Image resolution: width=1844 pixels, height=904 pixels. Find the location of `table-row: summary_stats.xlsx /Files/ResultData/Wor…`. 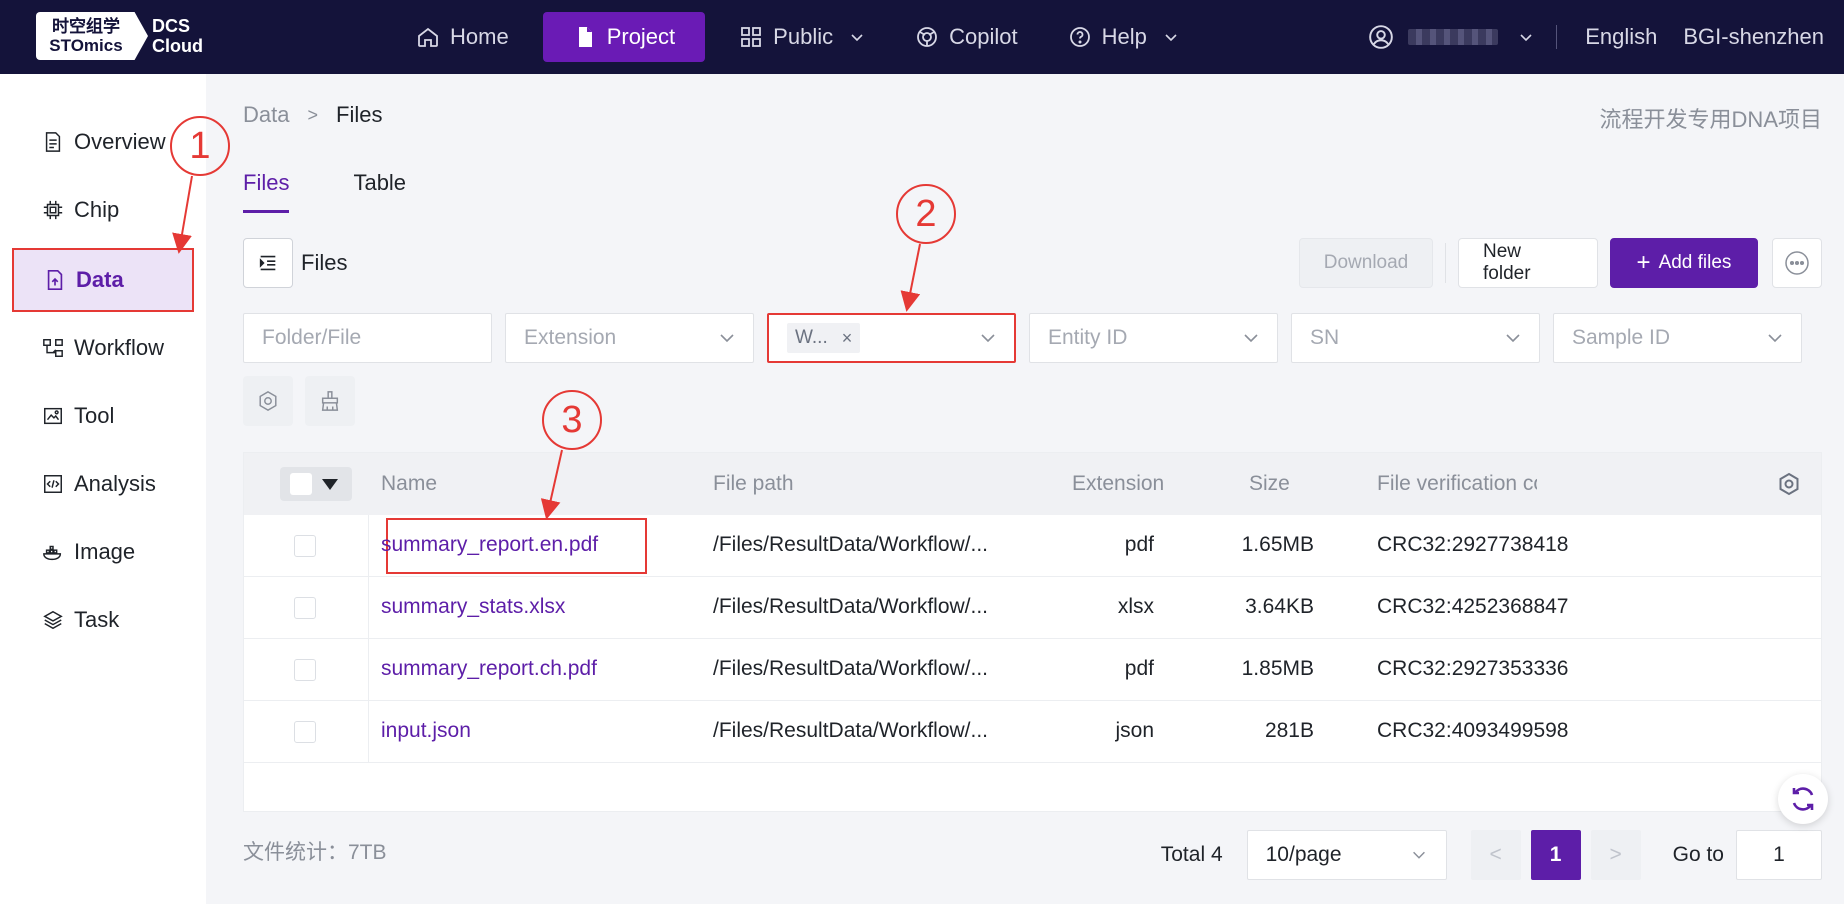

table-row: summary_stats.xlsx /Files/ResultData/Wor… is located at coordinates (1032, 608).